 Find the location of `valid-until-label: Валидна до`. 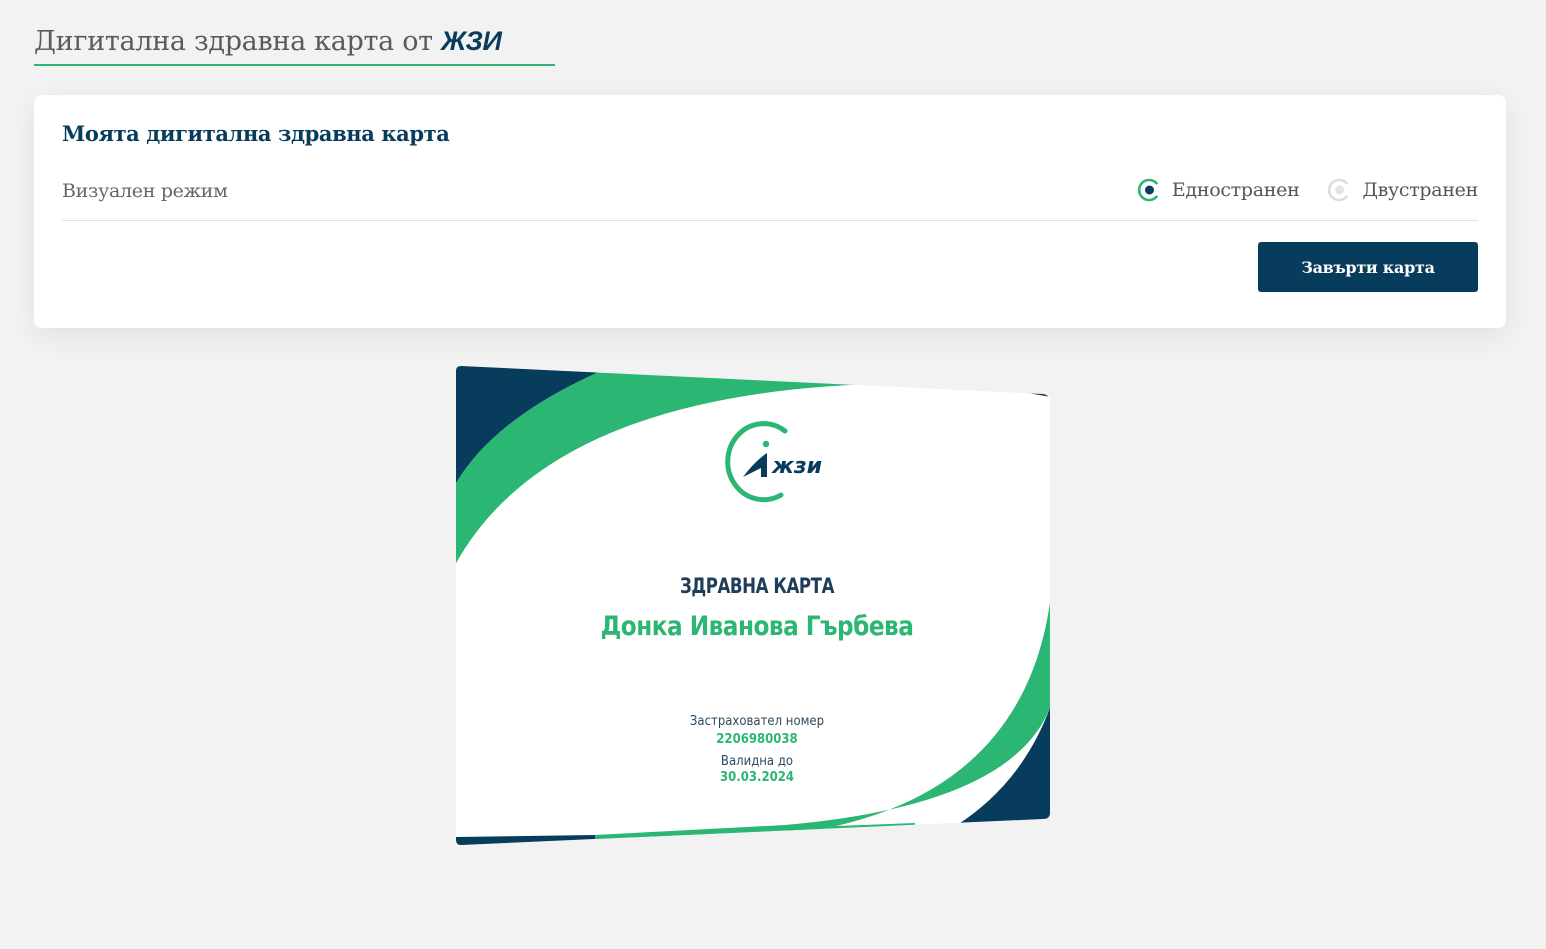

valid-until-label: Валидна до is located at coordinates (757, 761).